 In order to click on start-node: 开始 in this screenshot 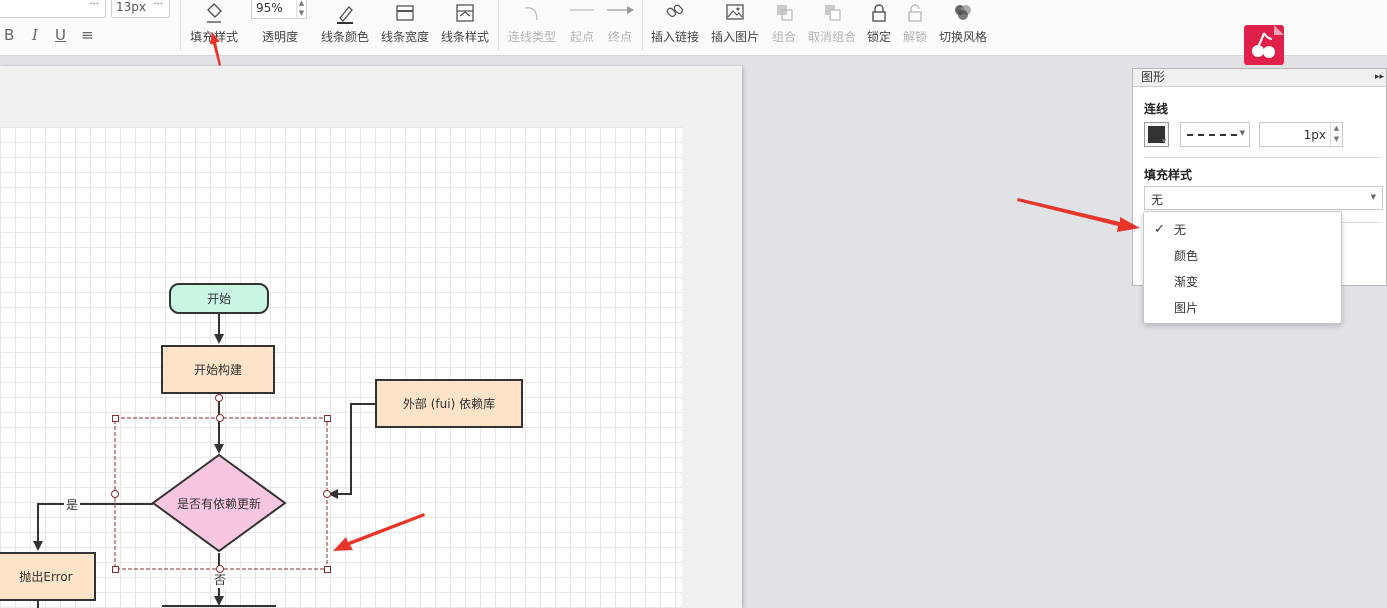, I will do `click(219, 298)`.